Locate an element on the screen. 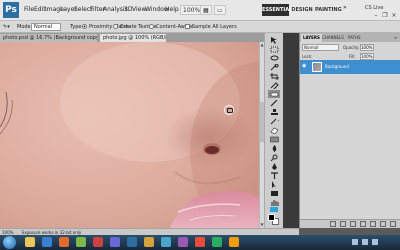 The width and height of the screenshot is (400, 250). photoshop-taskbar-icon is located at coordinates (132, 242).